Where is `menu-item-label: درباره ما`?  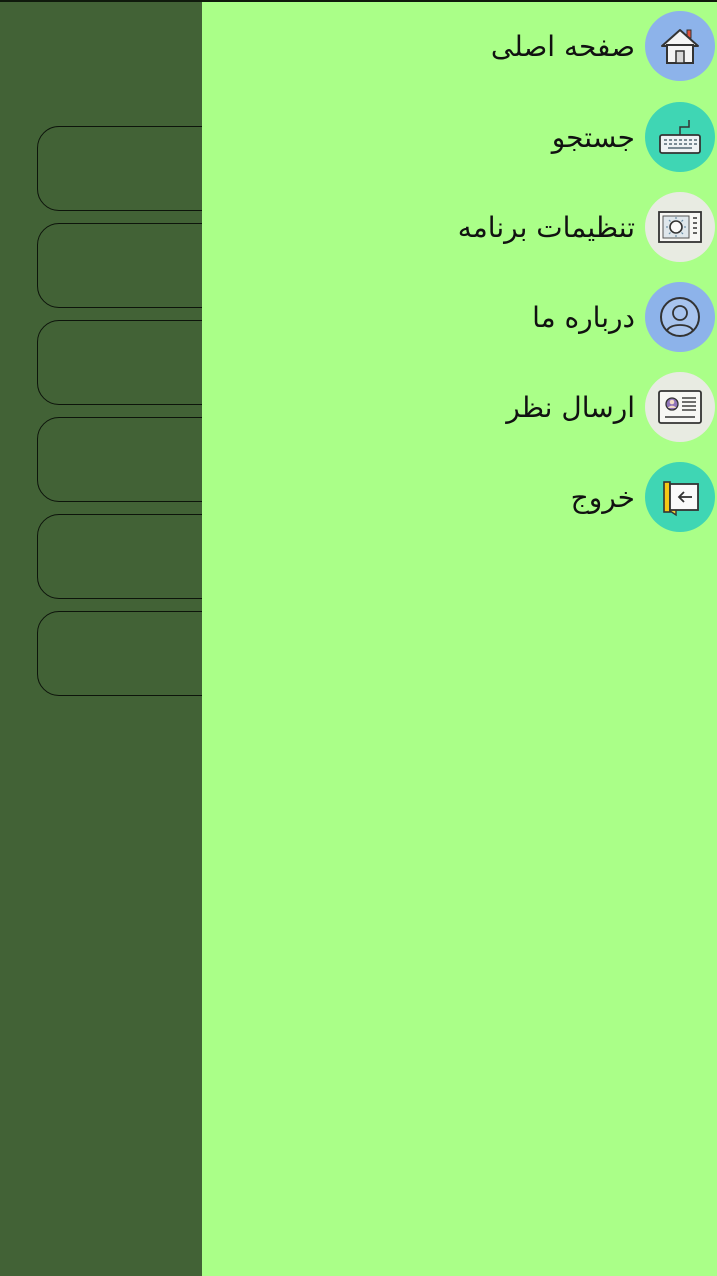 menu-item-label: درباره ما is located at coordinates (583, 317).